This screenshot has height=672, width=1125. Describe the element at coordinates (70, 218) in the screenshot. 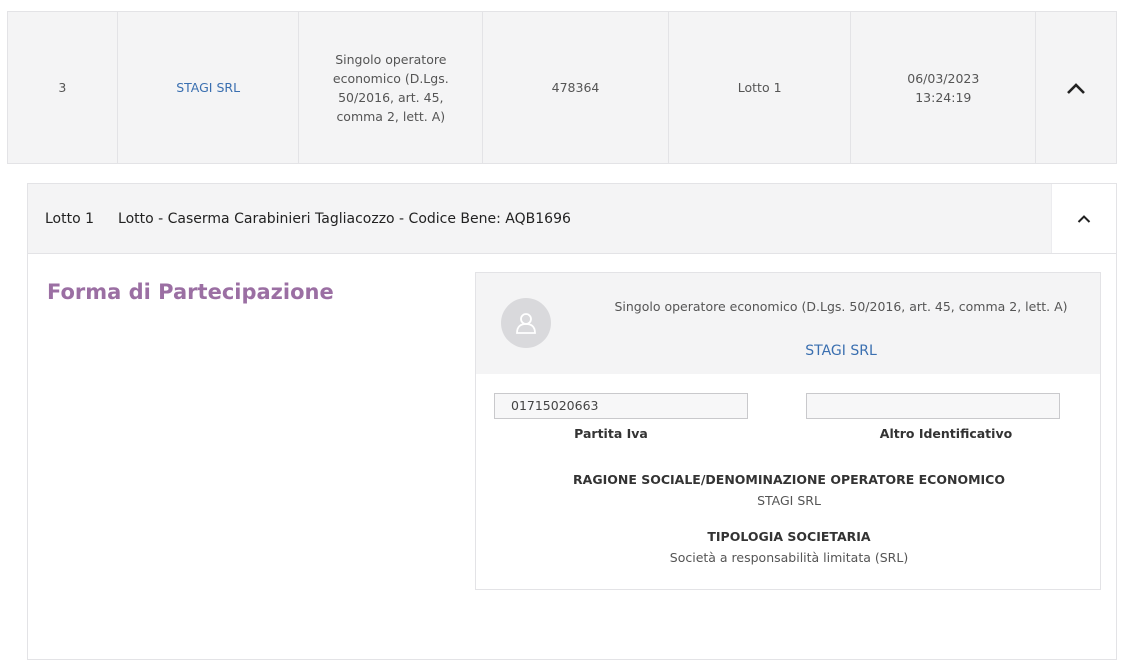

I see `lot-label: Lotto 1` at that location.